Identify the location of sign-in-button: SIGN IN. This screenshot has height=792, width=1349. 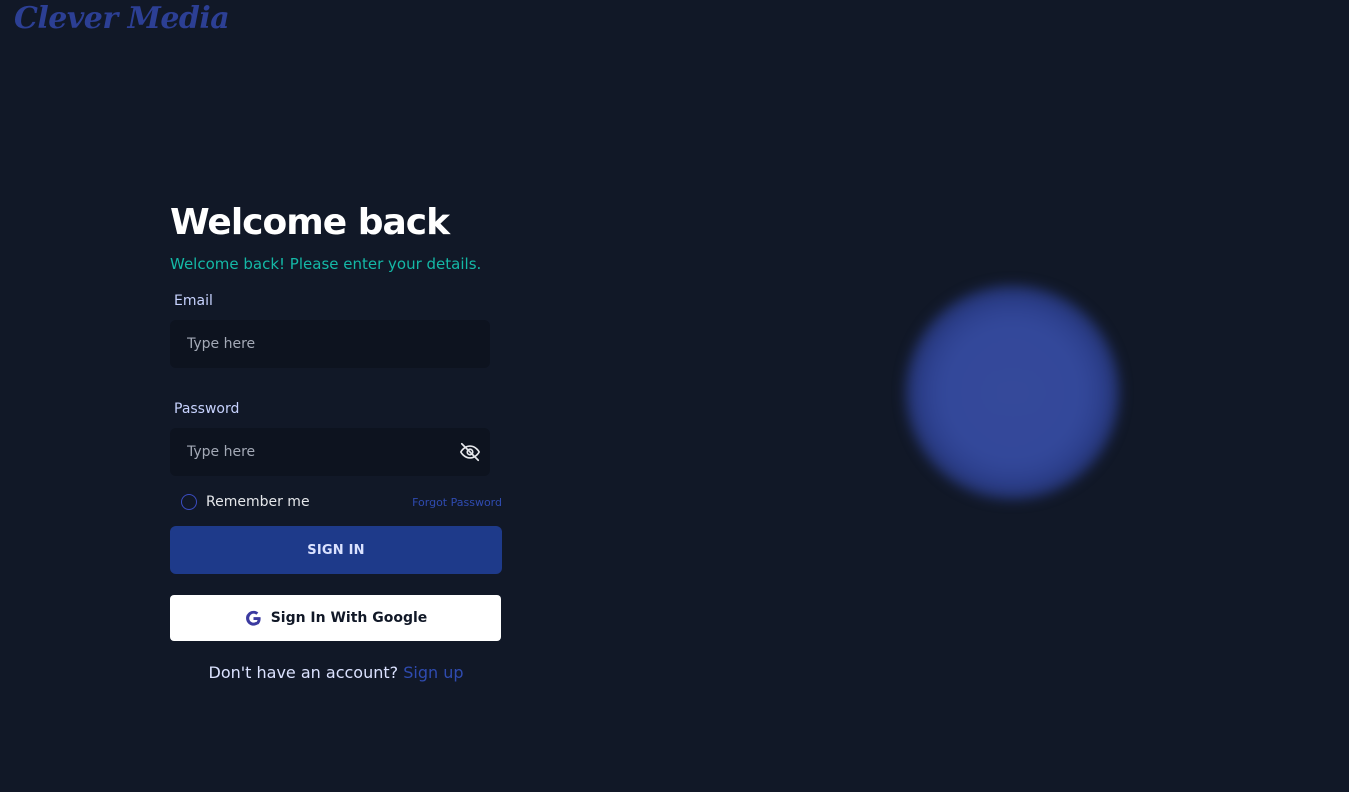
(336, 550).